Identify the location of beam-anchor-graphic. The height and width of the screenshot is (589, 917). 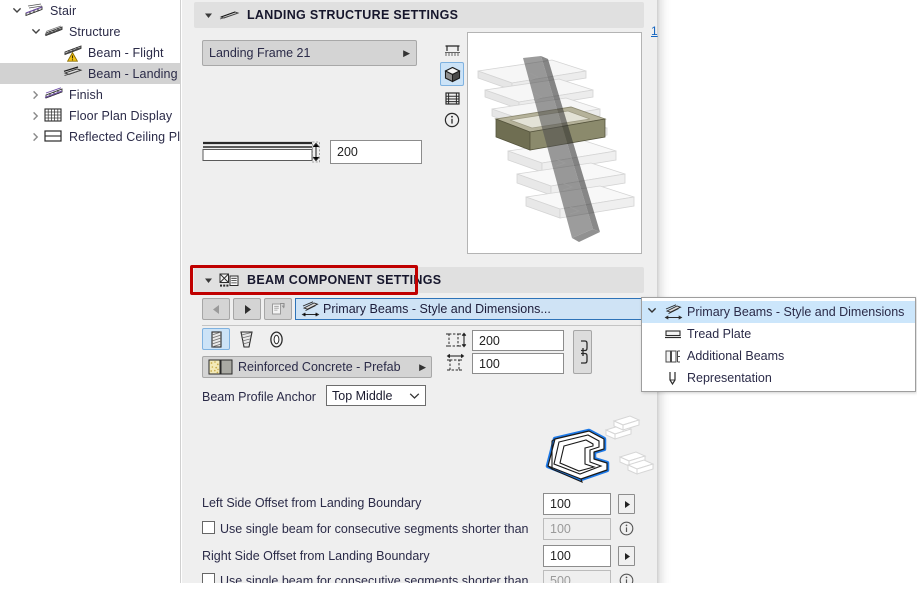
(595, 452).